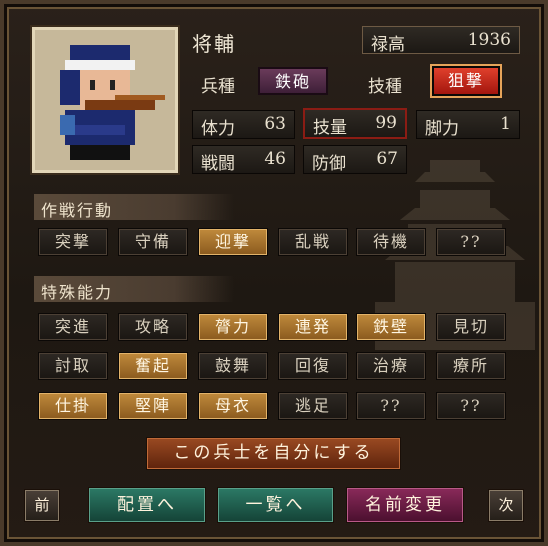 This screenshot has width=548, height=546. Describe the element at coordinates (506, 505) in the screenshot. I see `next-button: 次` at that location.